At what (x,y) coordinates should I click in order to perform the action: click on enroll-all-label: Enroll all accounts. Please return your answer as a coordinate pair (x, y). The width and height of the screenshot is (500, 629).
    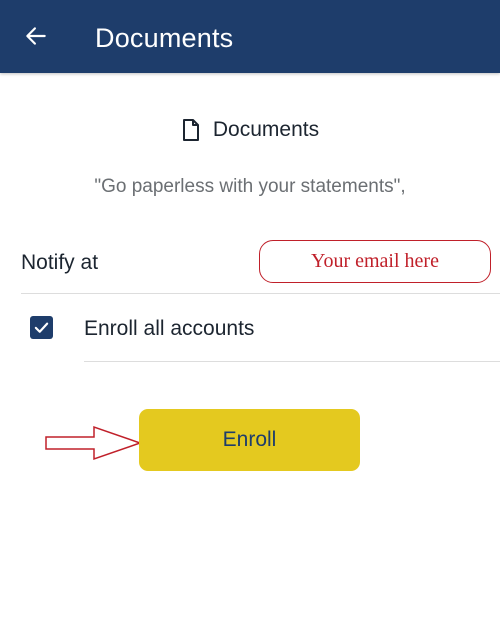
    Looking at the image, I should click on (169, 328).